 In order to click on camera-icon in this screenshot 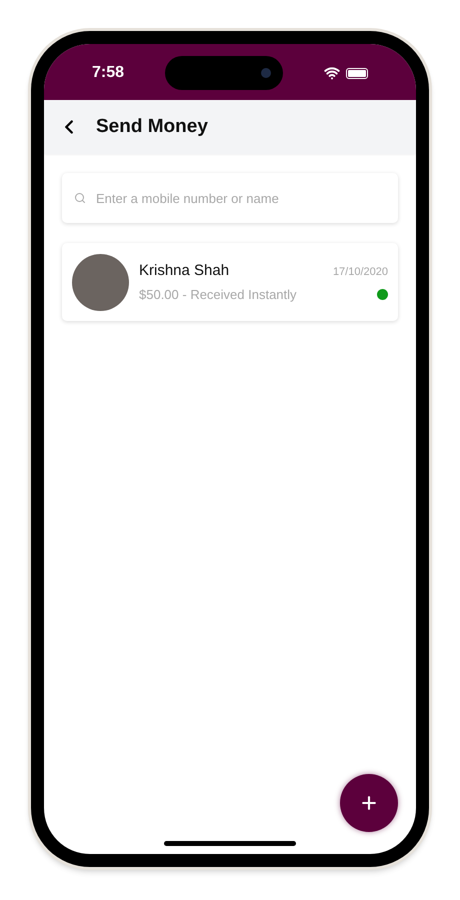, I will do `click(266, 73)`.